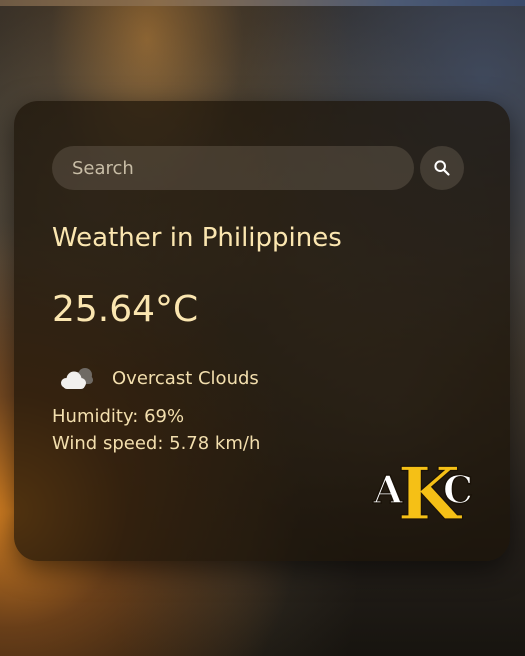 The image size is (525, 656). Describe the element at coordinates (458, 489) in the screenshot. I see `svg-text: C` at that location.